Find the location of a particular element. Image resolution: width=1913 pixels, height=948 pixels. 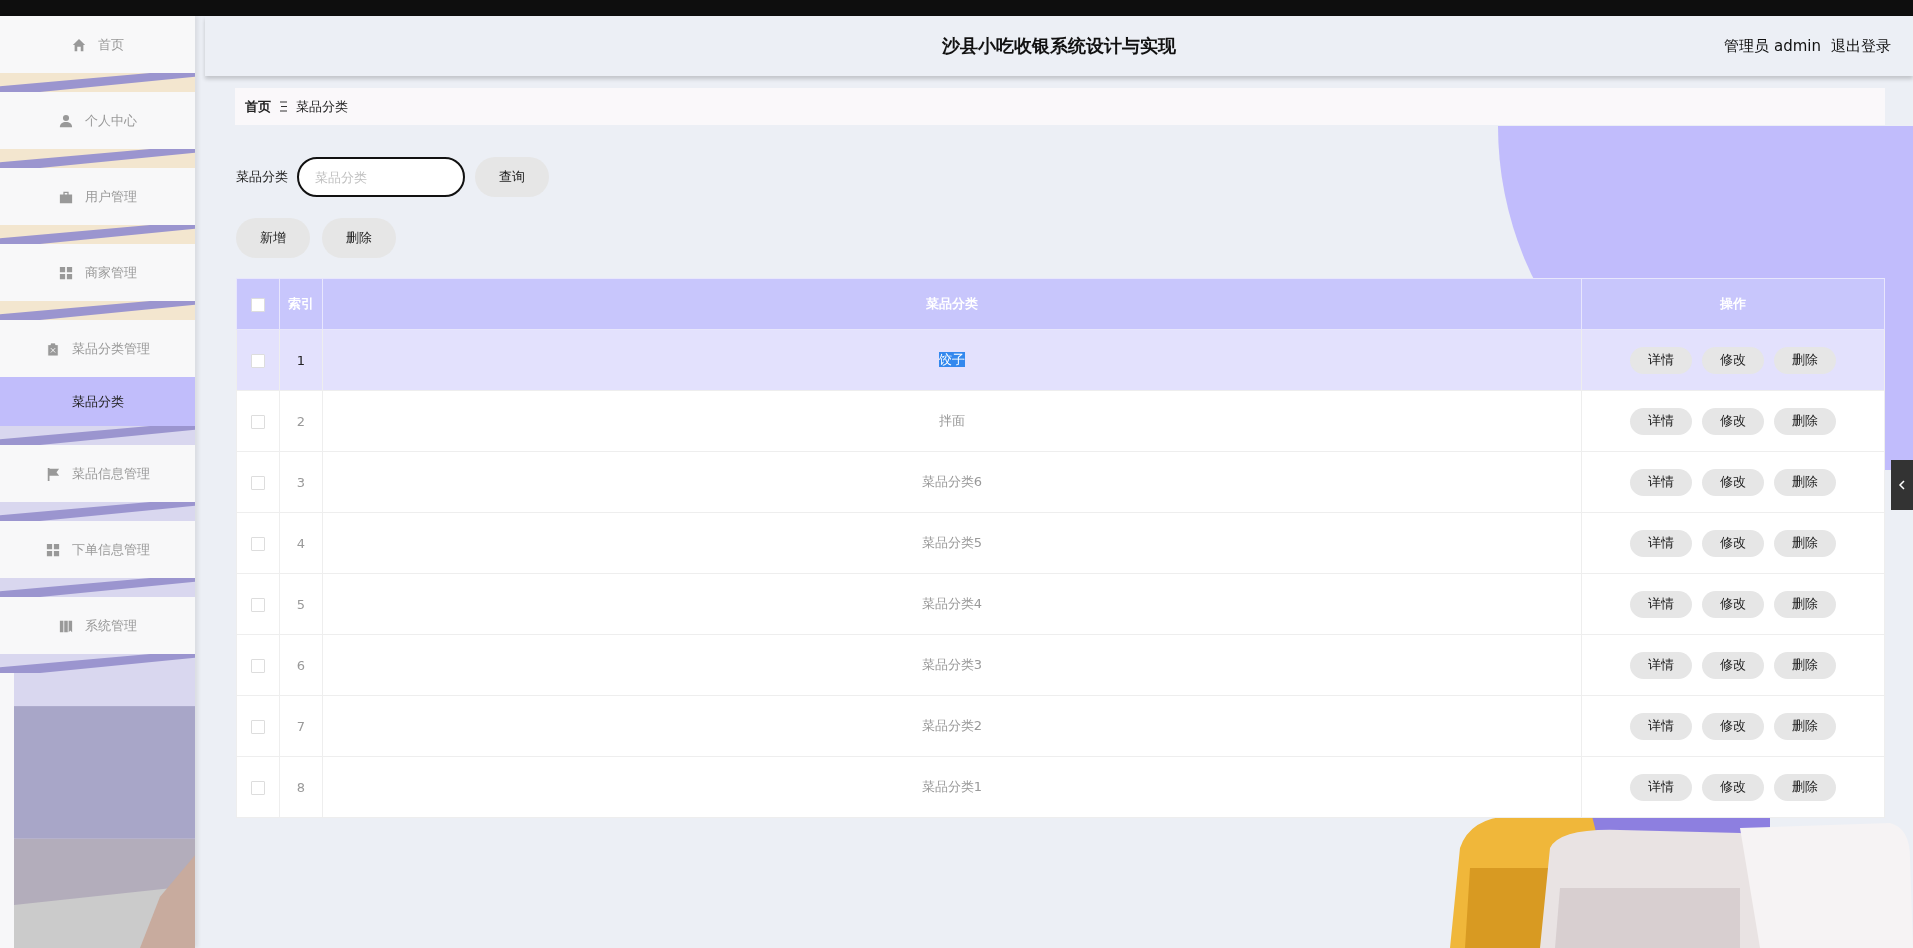

table-row: 1 饺子 详情 修改 删除 is located at coordinates (1060, 360).